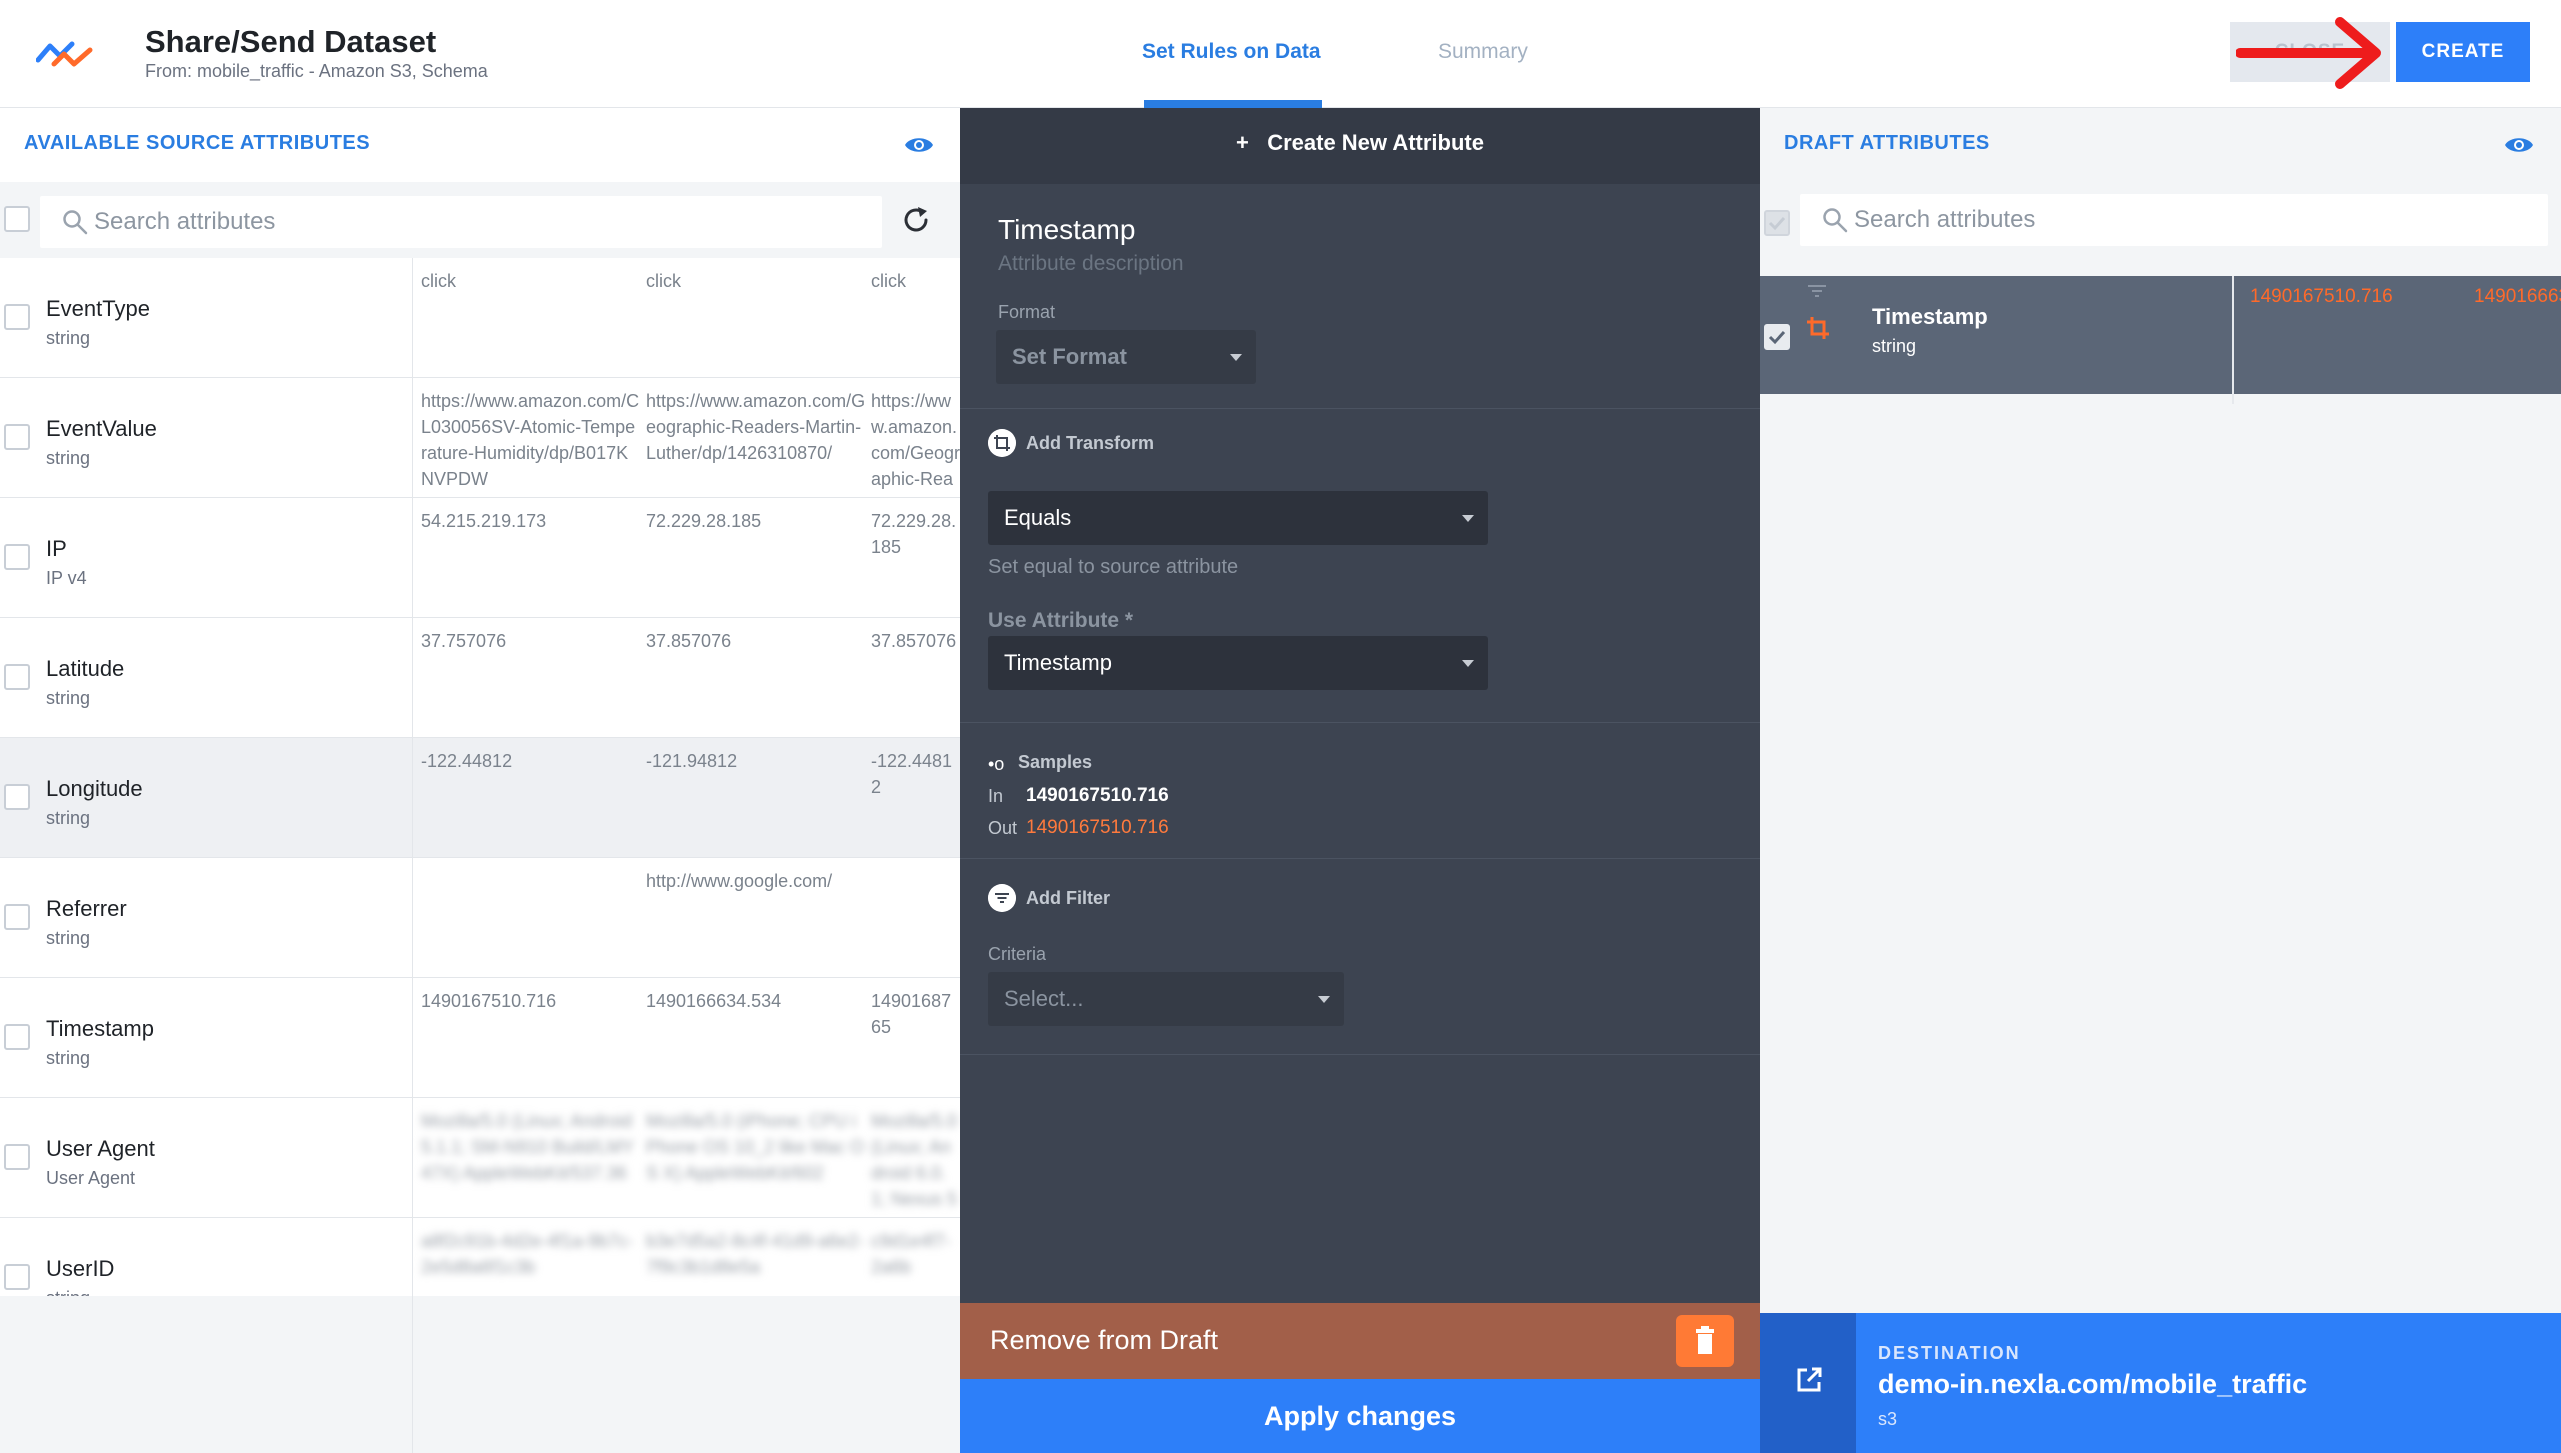  Describe the element at coordinates (916, 220) in the screenshot. I see `refresh-icon` at that location.